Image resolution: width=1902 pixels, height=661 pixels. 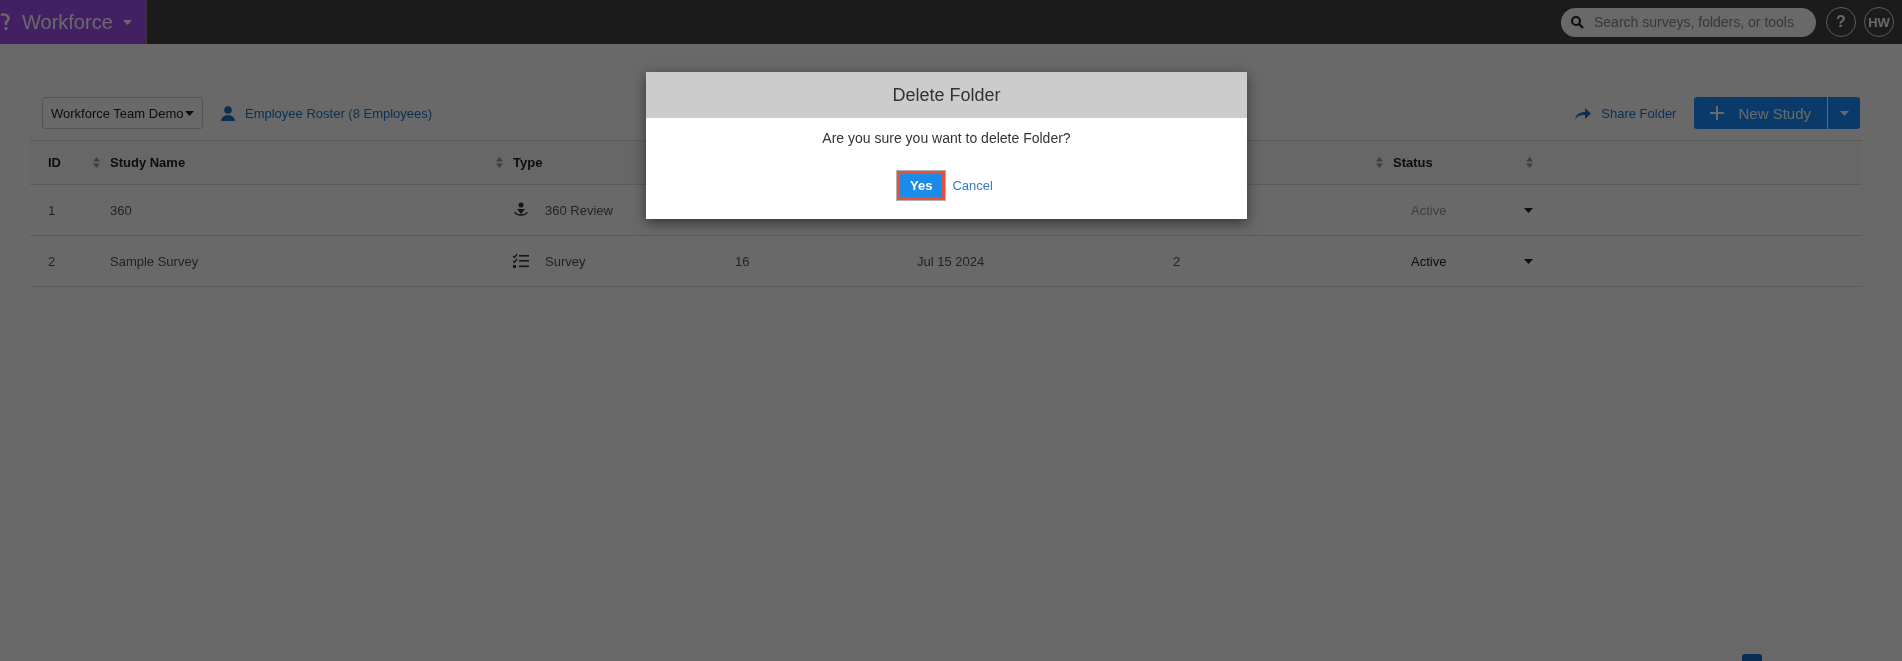 I want to click on share-arrow-icon, so click(x=1583, y=113).